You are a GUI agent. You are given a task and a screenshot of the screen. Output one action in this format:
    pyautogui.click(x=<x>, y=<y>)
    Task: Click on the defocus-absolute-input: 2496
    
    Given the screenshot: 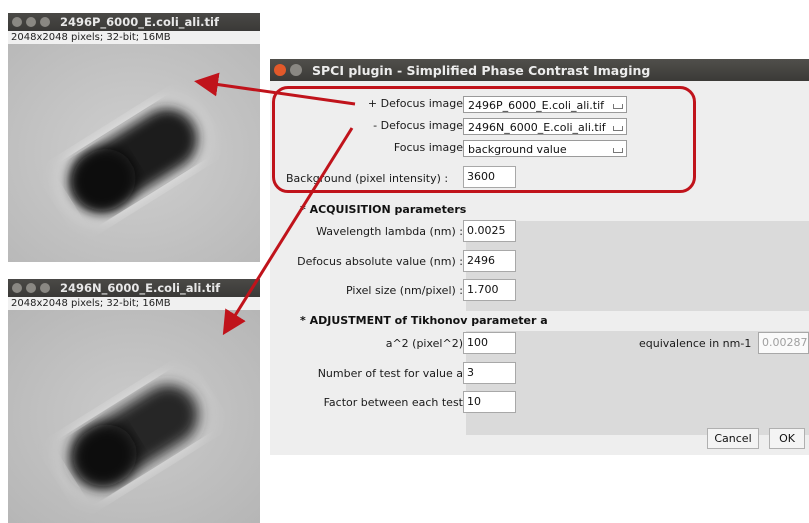 What is the action you would take?
    pyautogui.click(x=489, y=261)
    